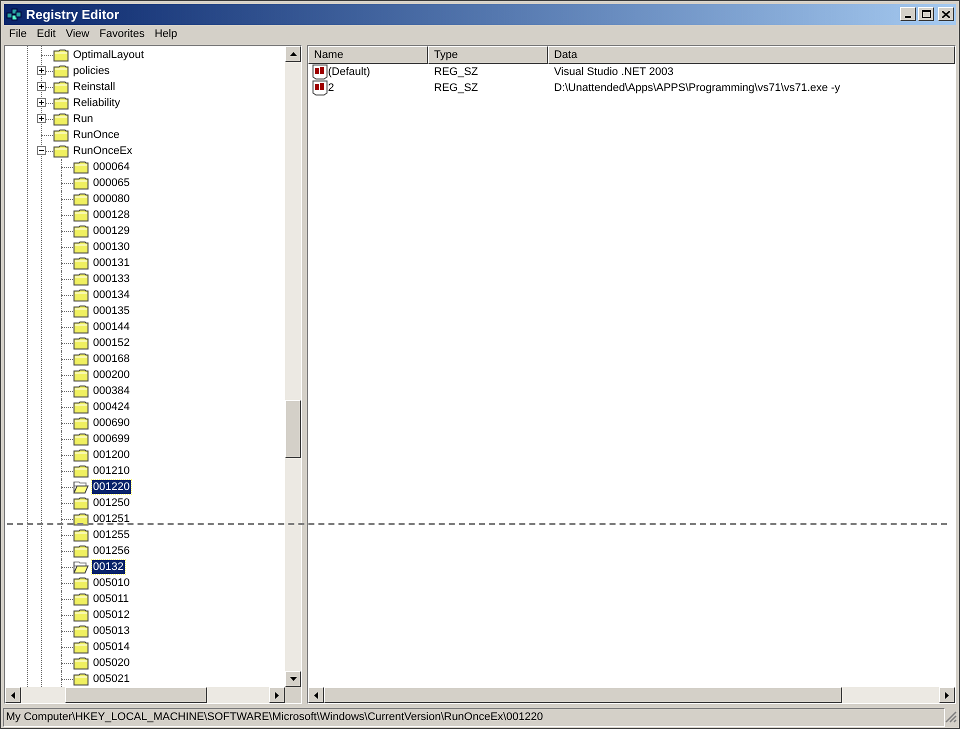  Describe the element at coordinates (111, 679) in the screenshot. I see `tree-item: 005021` at that location.